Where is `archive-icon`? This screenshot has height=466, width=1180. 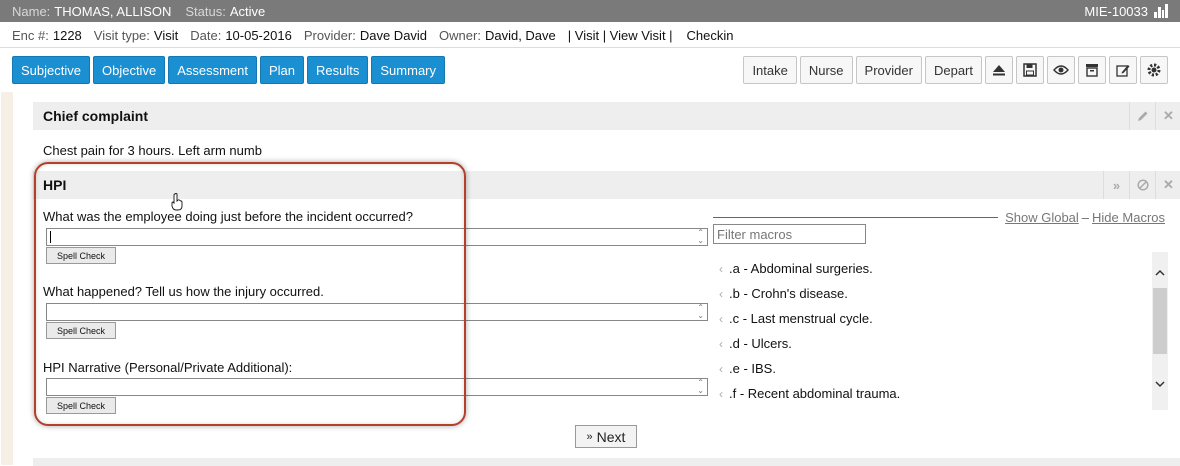
archive-icon is located at coordinates (1092, 70).